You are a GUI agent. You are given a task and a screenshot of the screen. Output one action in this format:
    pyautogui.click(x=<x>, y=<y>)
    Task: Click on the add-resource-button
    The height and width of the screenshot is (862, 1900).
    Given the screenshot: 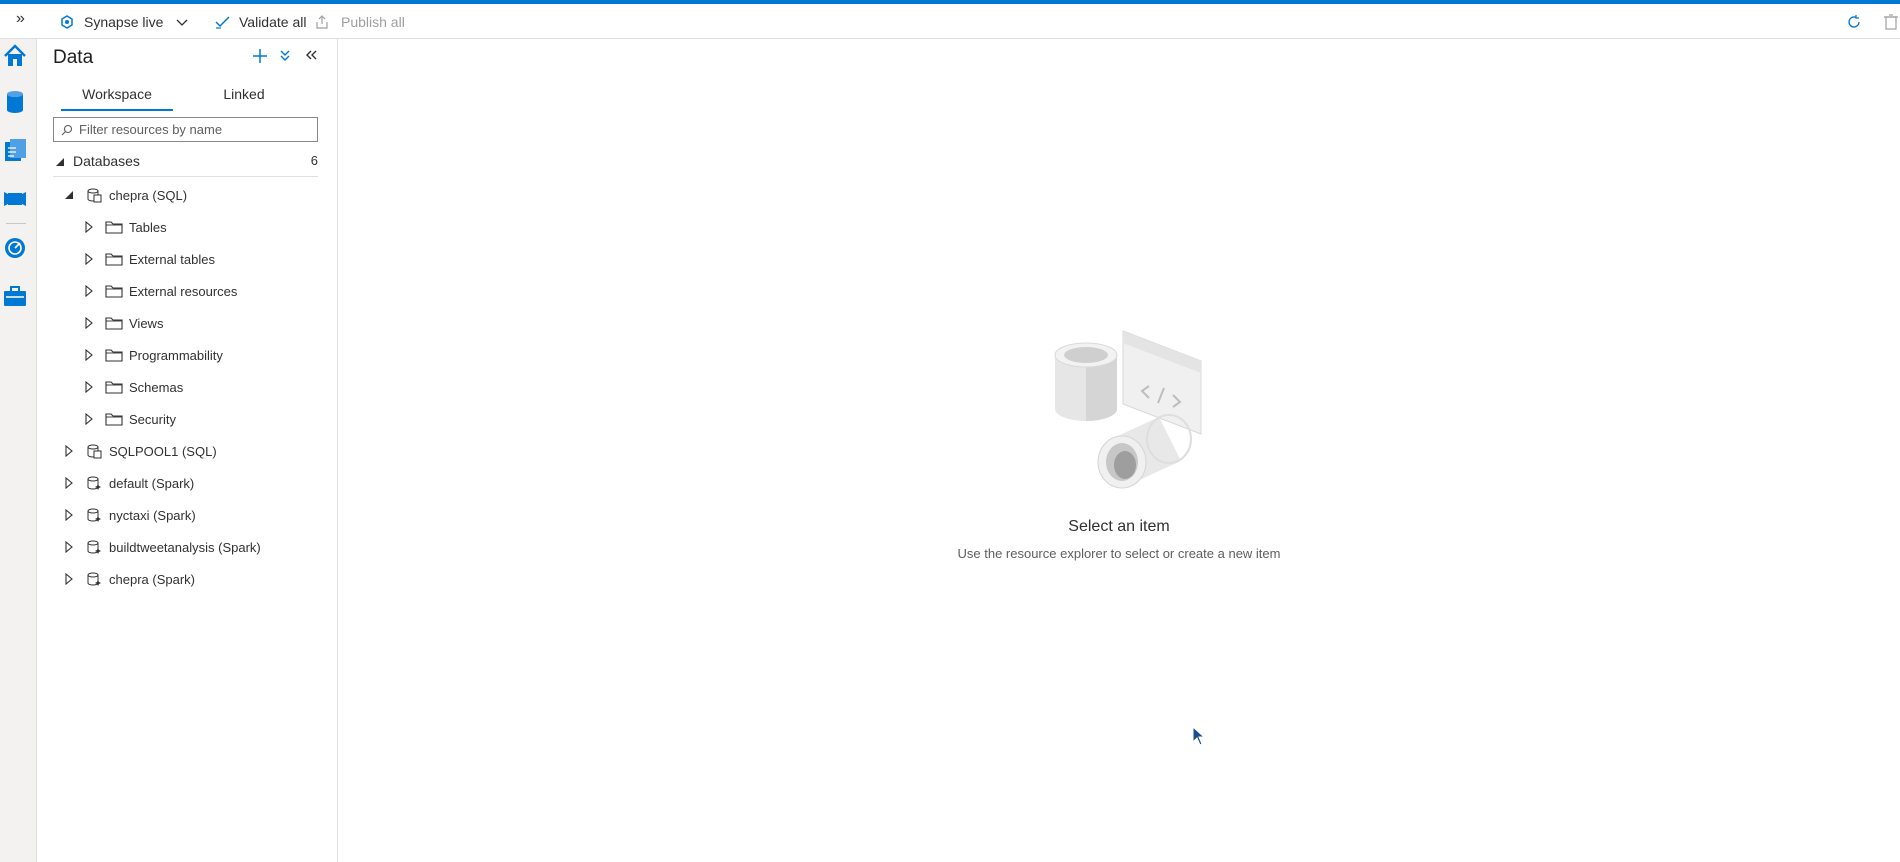 What is the action you would take?
    pyautogui.click(x=260, y=58)
    